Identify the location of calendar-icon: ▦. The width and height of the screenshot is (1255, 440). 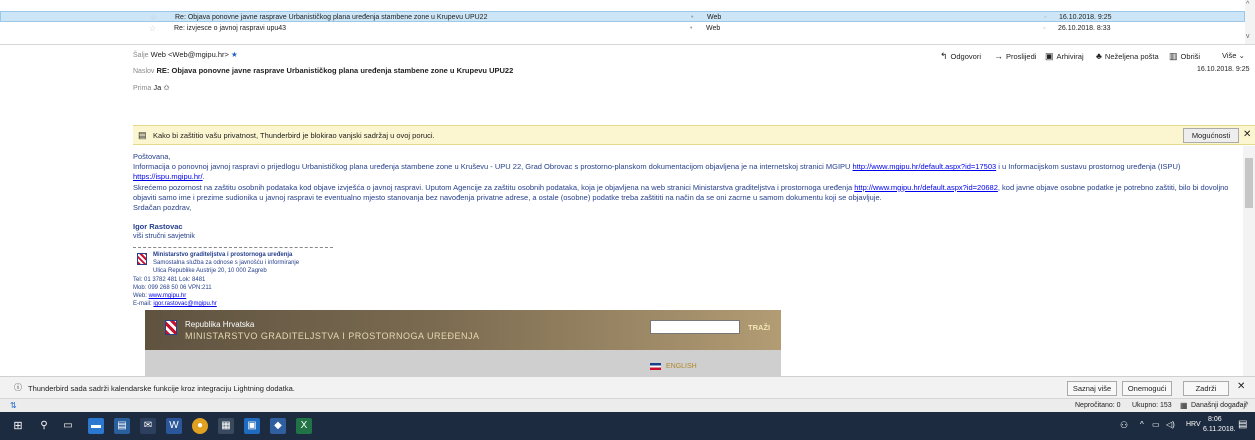
(1184, 405).